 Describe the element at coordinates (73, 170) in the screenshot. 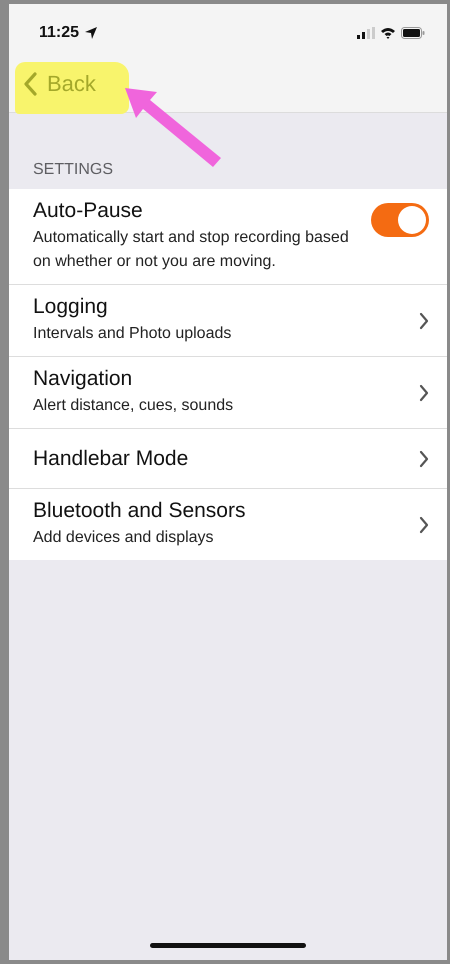

I see `section-header: SETTINGS` at that location.